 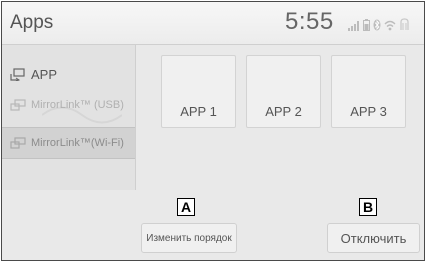 What do you see at coordinates (390, 25) in the screenshot?
I see `wifi-icon` at bounding box center [390, 25].